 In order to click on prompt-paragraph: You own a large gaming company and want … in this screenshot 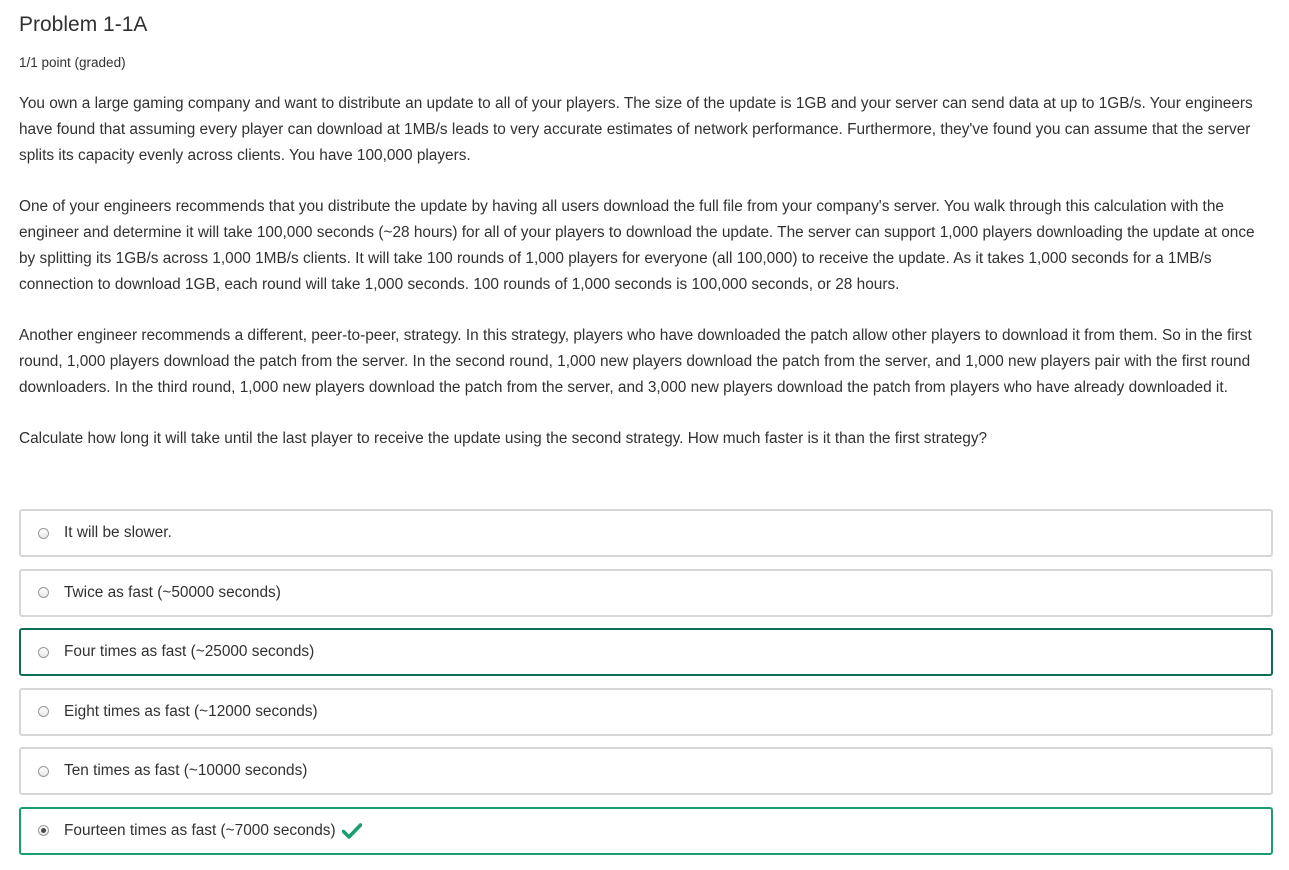, I will do `click(636, 129)`.